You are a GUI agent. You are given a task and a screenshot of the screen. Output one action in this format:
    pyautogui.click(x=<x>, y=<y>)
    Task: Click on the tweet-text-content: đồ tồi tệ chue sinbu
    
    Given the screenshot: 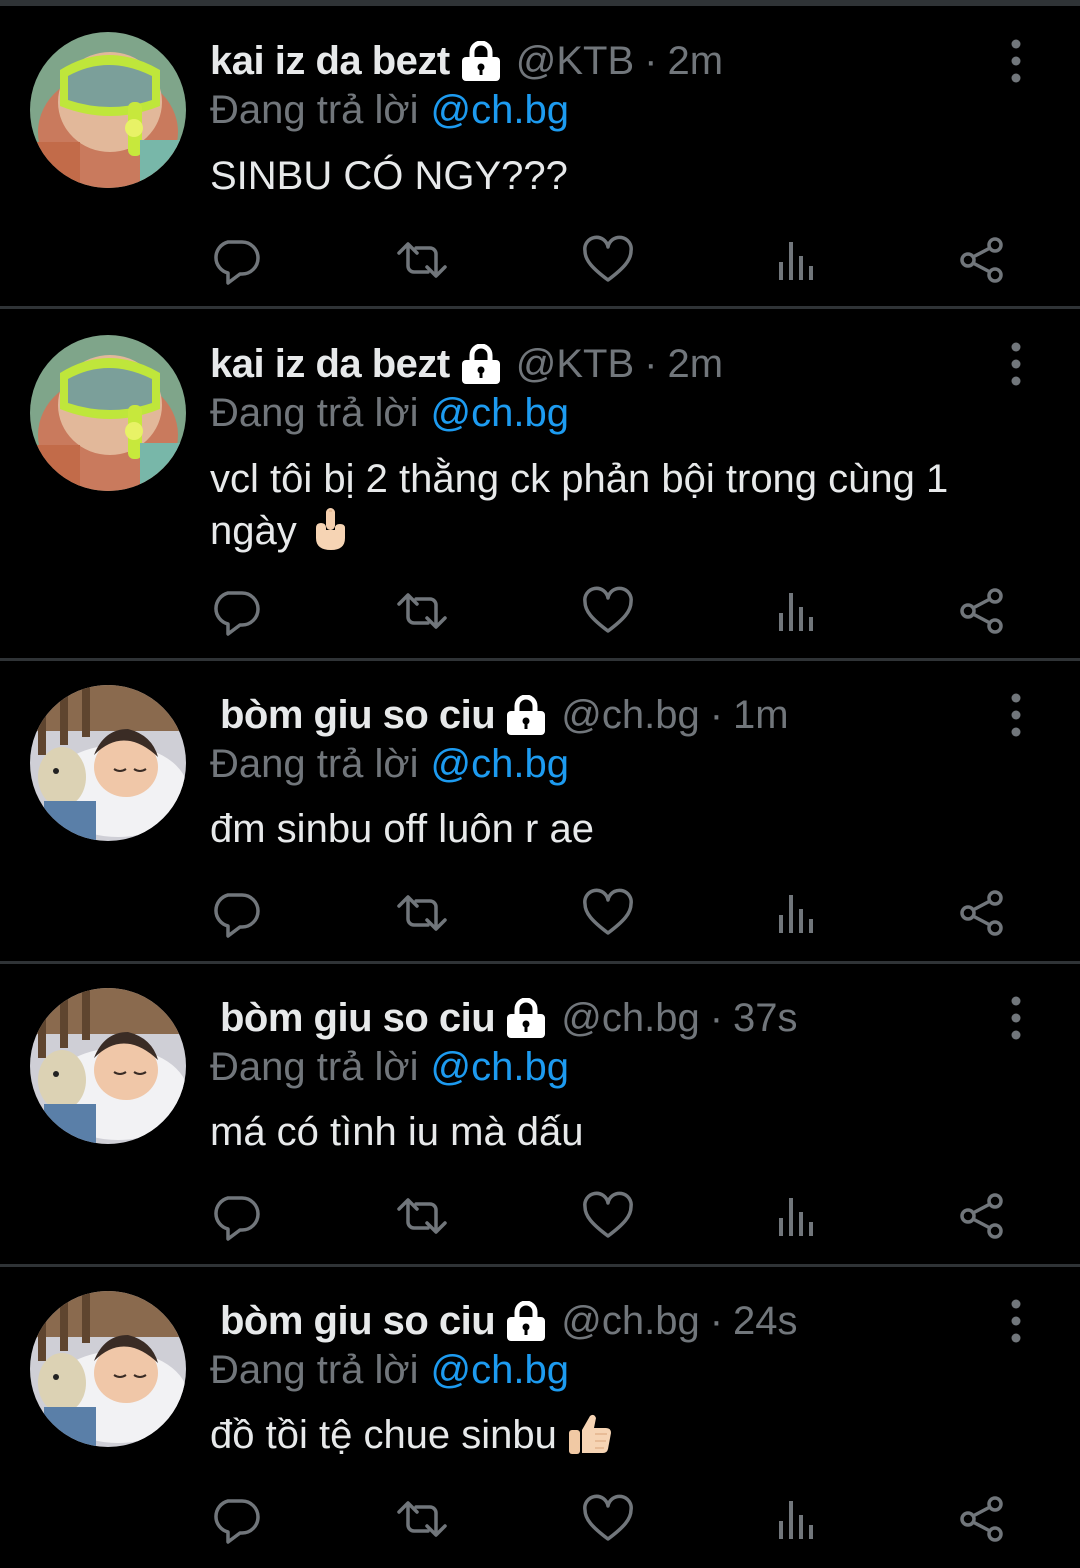 What is the action you would take?
    pyautogui.click(x=383, y=1435)
    